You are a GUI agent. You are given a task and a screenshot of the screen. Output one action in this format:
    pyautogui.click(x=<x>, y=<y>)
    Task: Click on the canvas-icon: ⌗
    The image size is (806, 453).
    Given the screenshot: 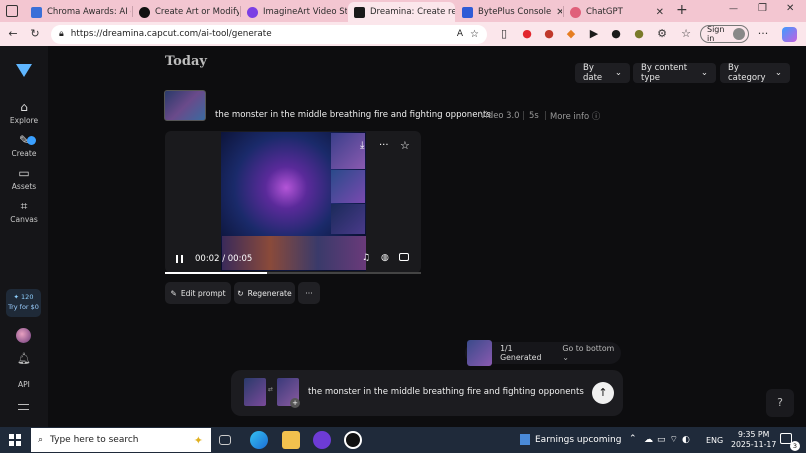 What is the action you would take?
    pyautogui.click(x=24, y=206)
    